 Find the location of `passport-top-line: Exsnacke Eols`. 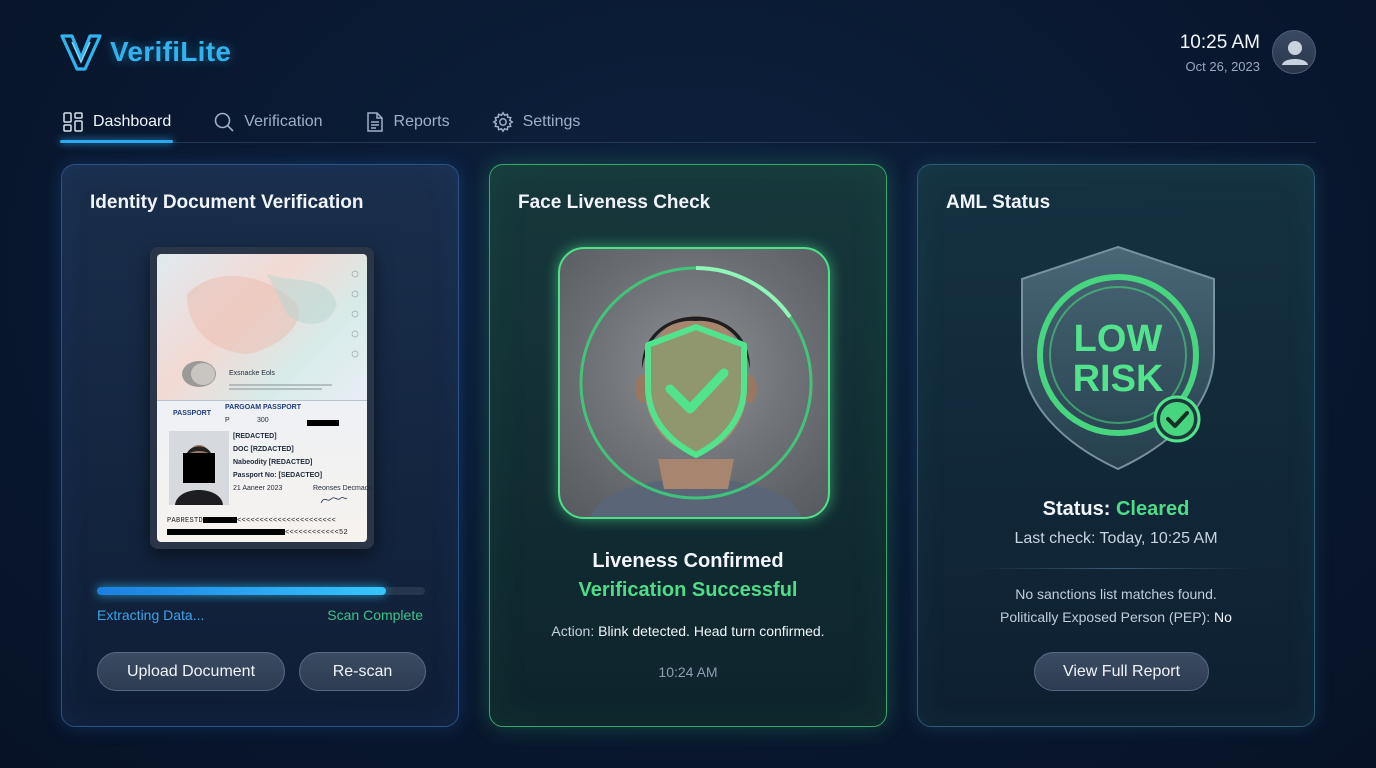

passport-top-line: Exsnacke Eols is located at coordinates (252, 373).